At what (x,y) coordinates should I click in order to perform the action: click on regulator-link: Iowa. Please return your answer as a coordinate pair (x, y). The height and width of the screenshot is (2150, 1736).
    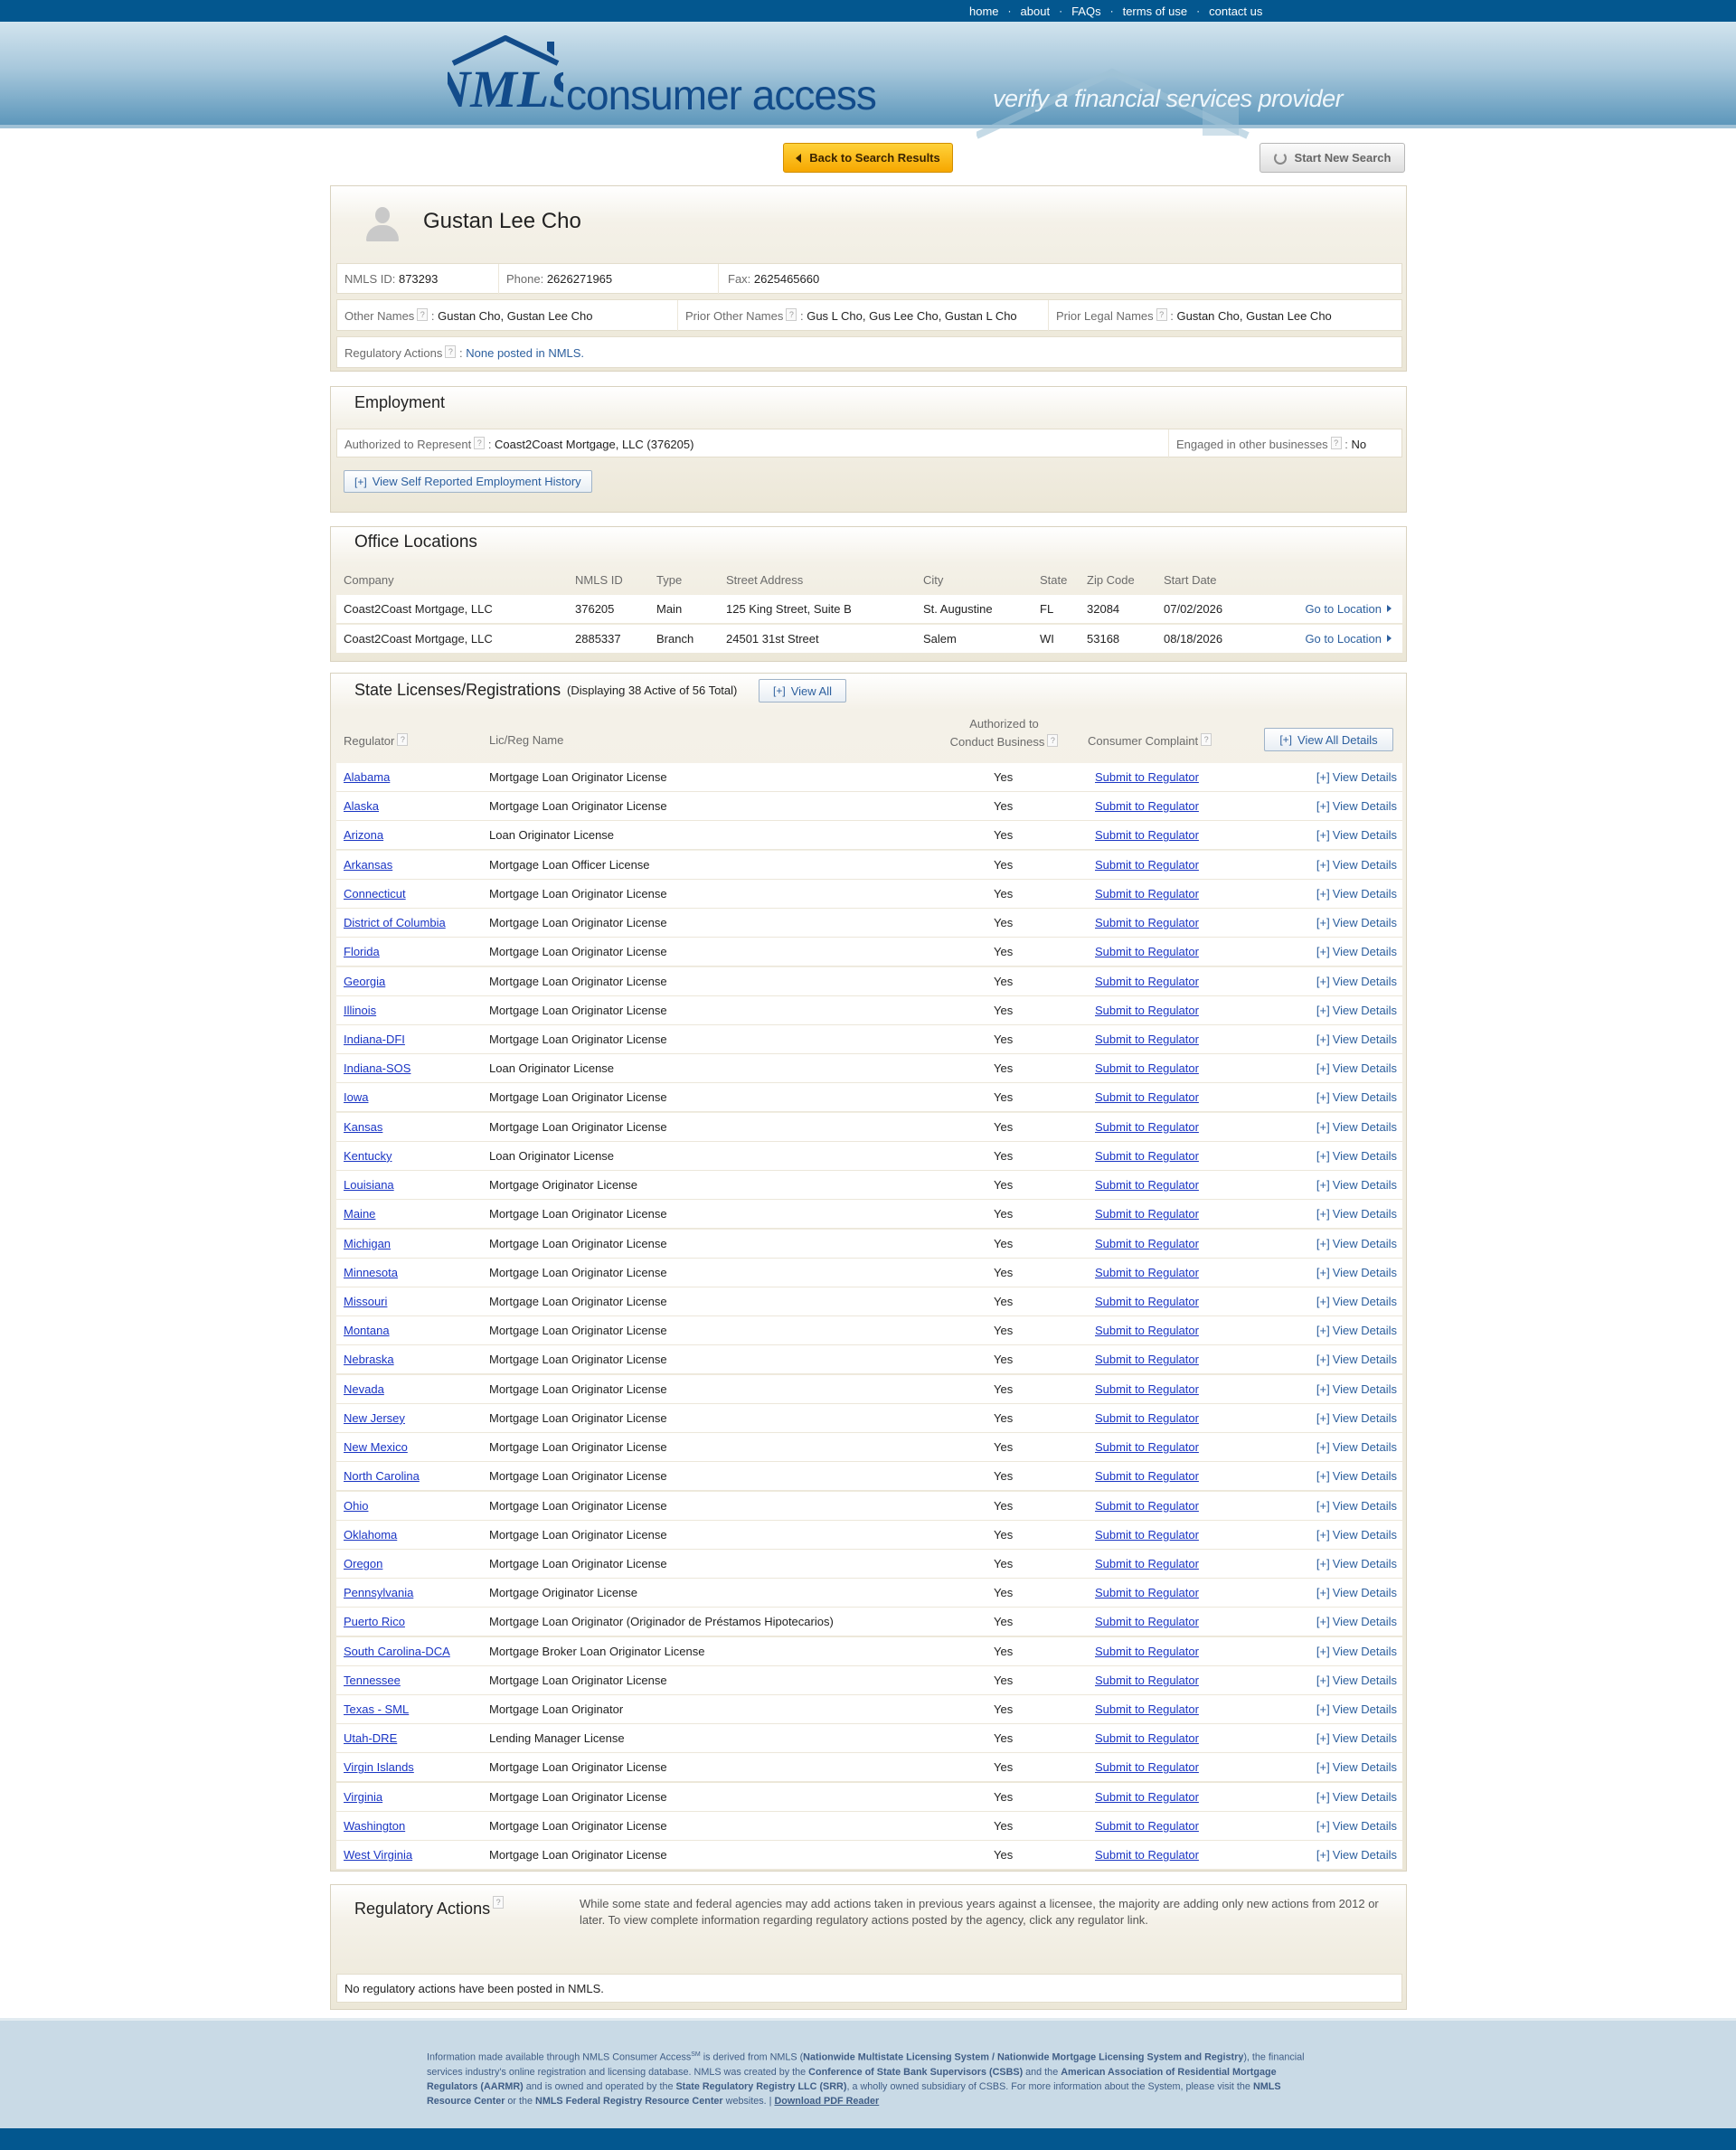
    Looking at the image, I should click on (356, 1097).